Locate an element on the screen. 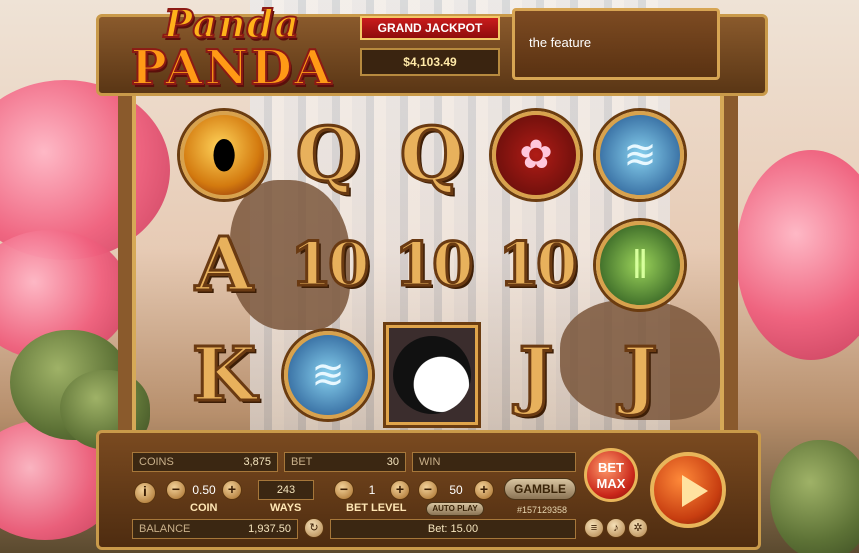  autoplay-minus-button: − is located at coordinates (428, 490).